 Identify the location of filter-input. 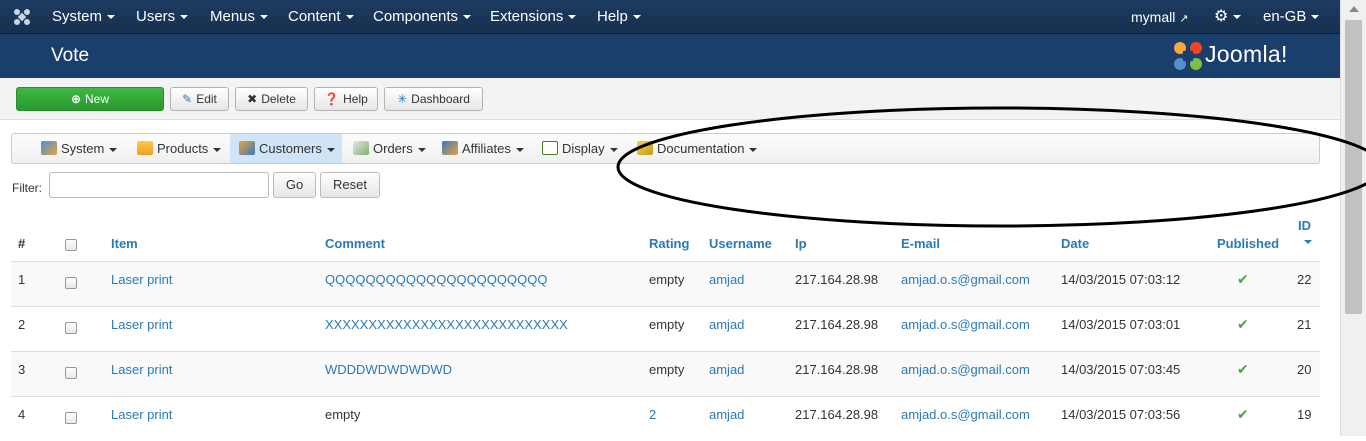
(159, 185).